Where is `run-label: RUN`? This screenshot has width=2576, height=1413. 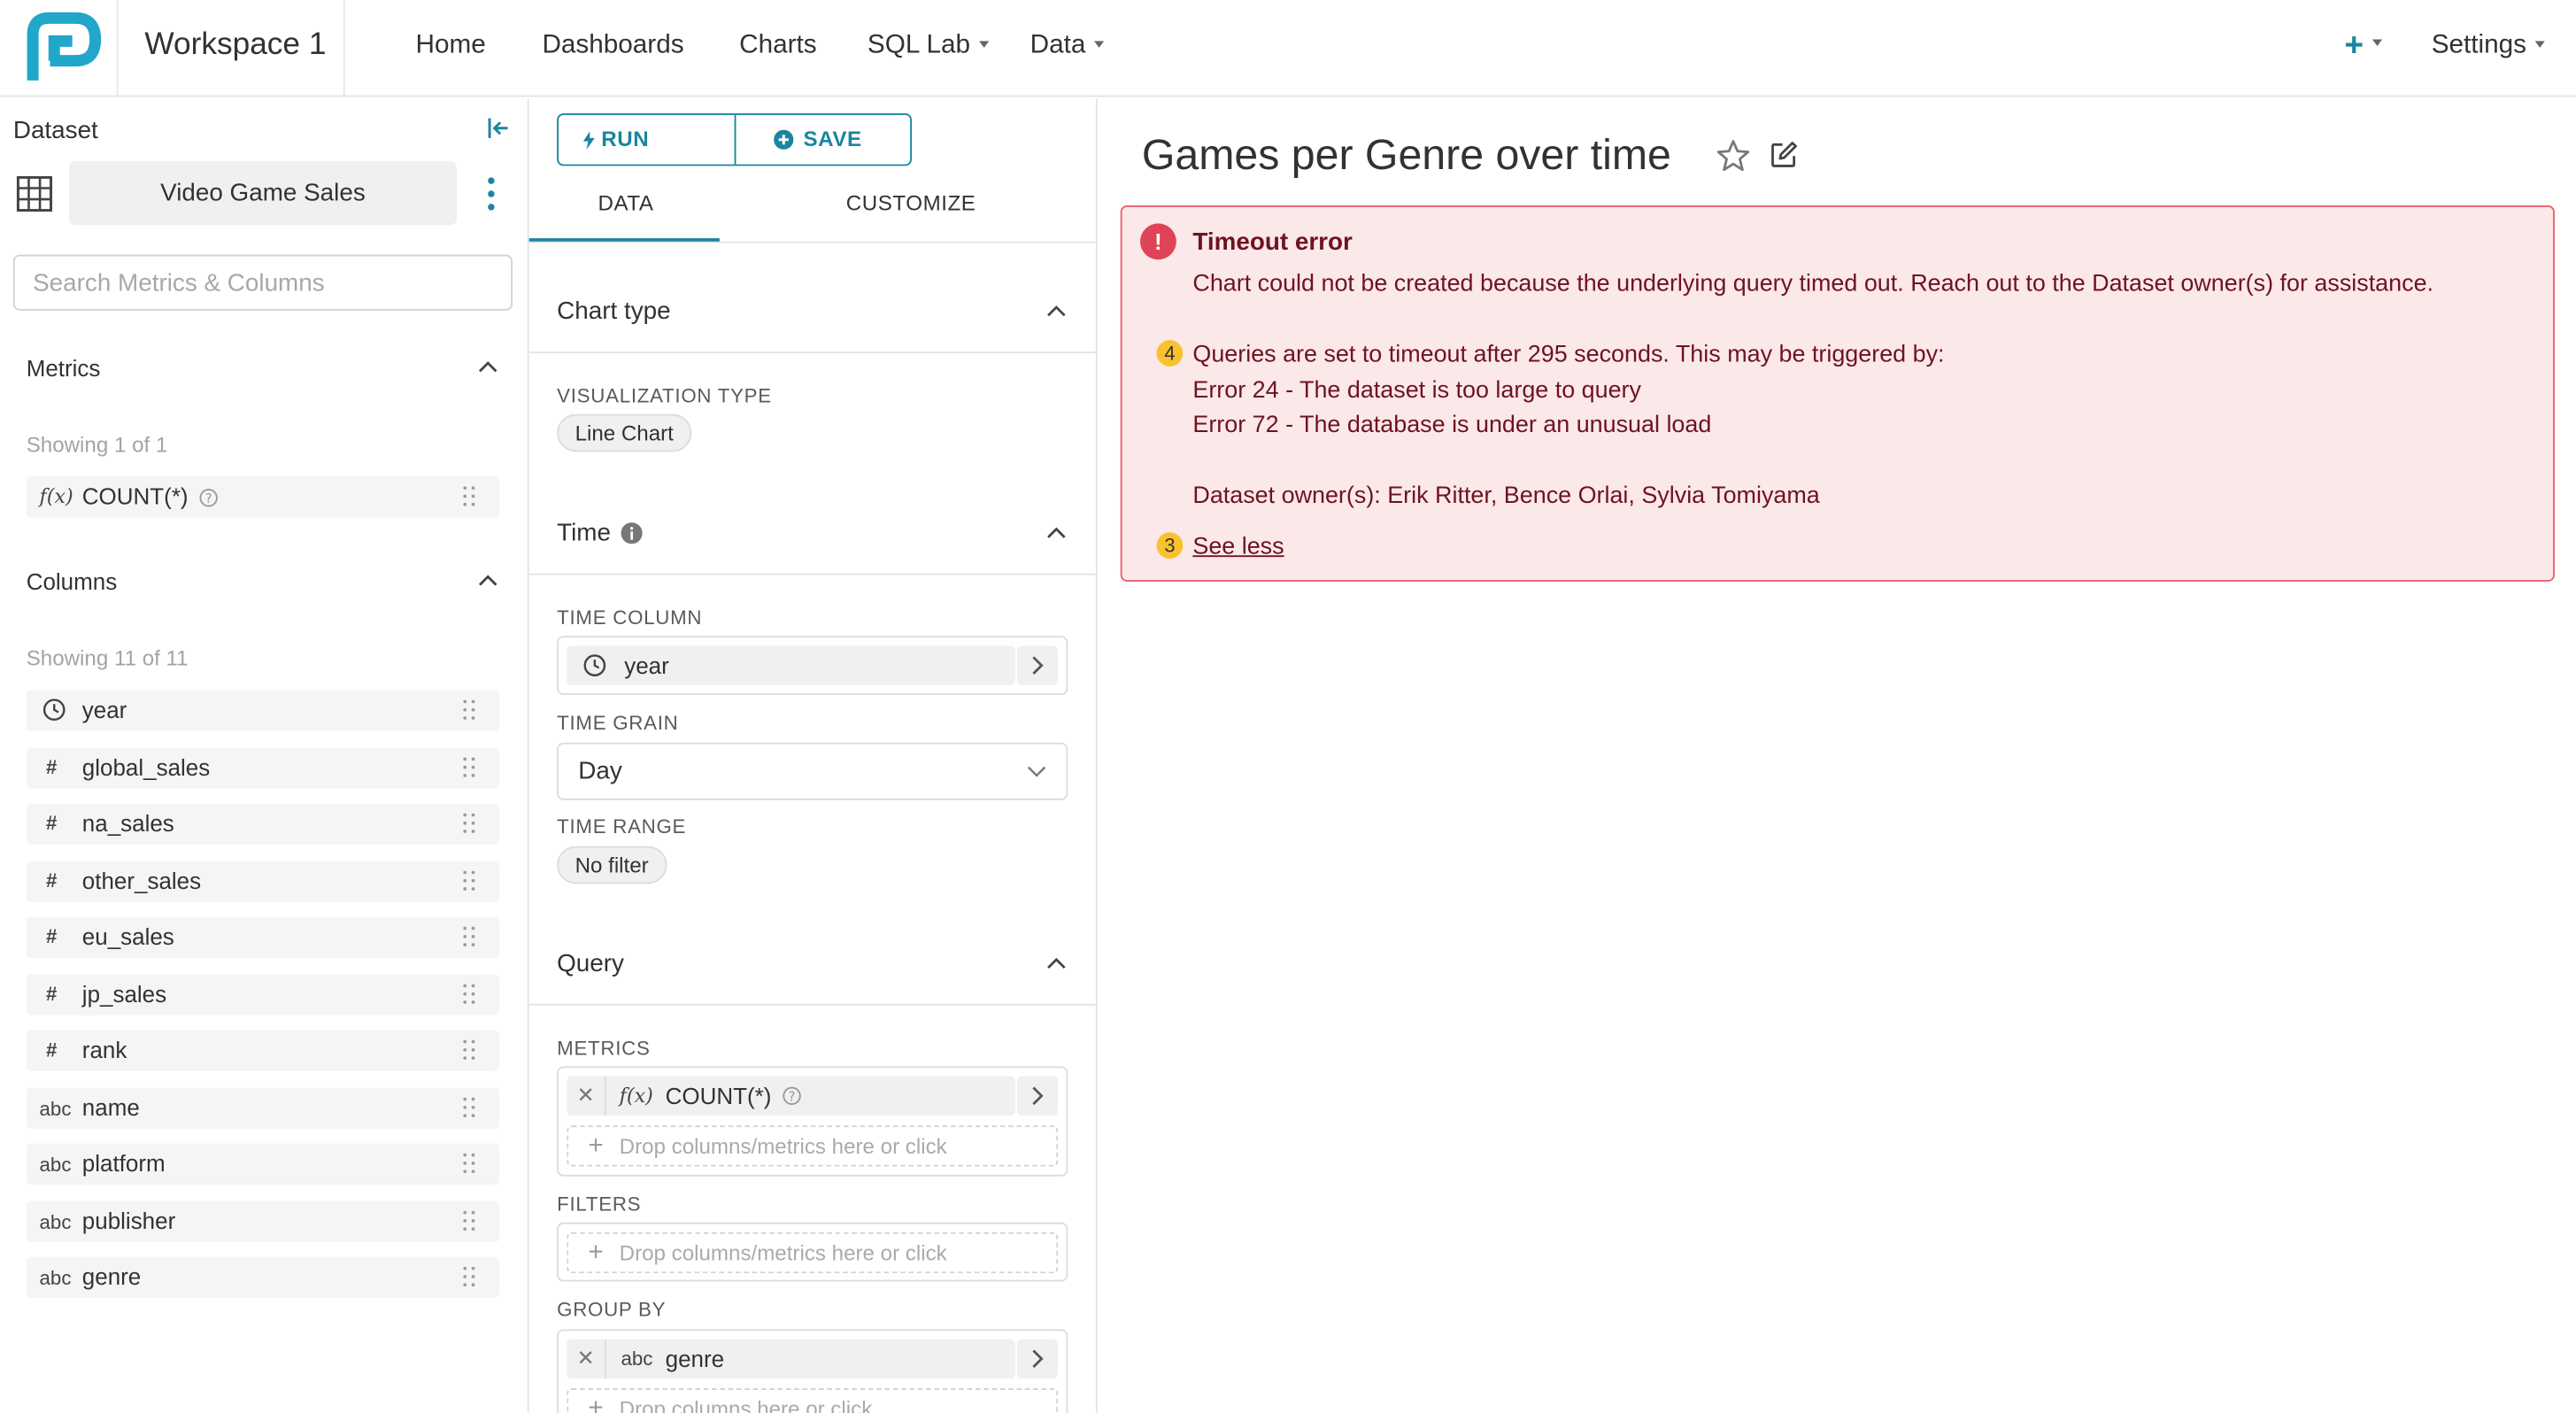
run-label: RUN is located at coordinates (625, 138).